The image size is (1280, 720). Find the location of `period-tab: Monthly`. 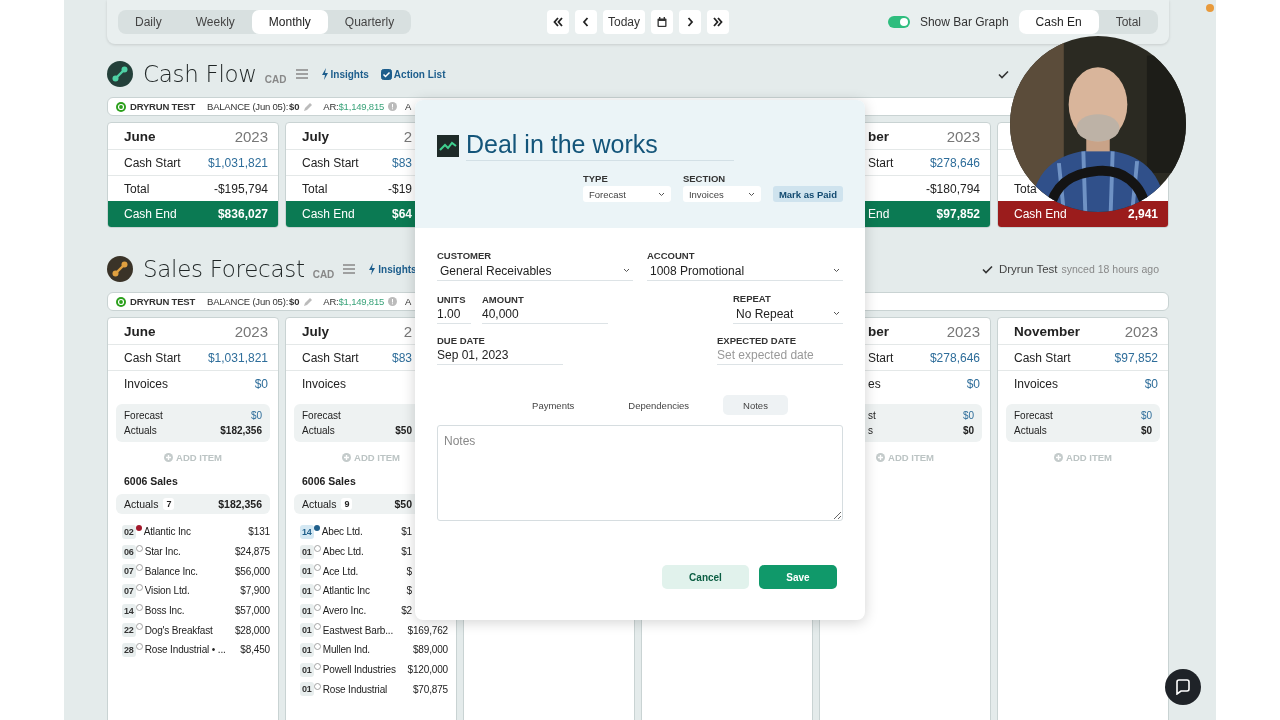

period-tab: Monthly is located at coordinates (289, 22).